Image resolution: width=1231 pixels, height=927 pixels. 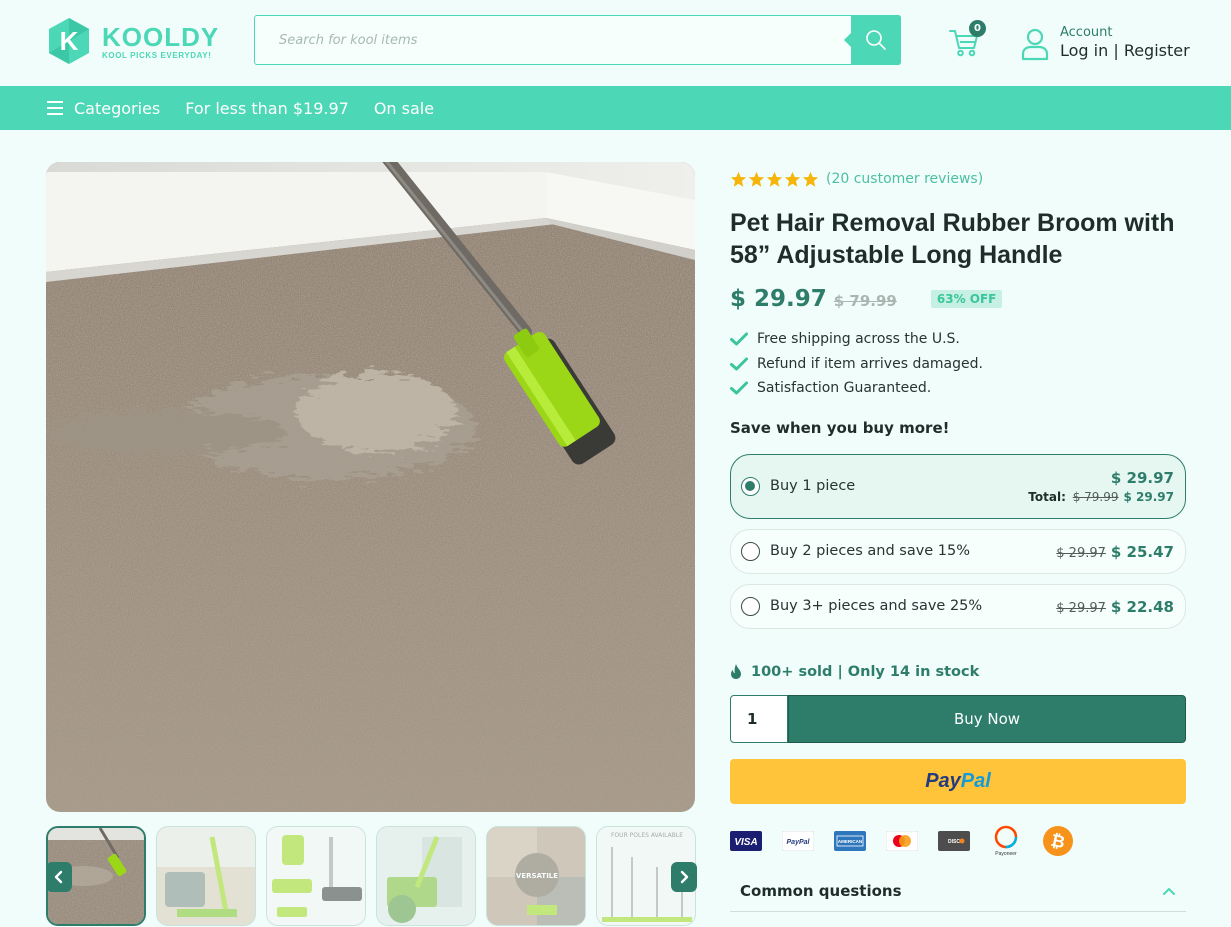 I want to click on nav-categories: Categories, so click(x=103, y=108).